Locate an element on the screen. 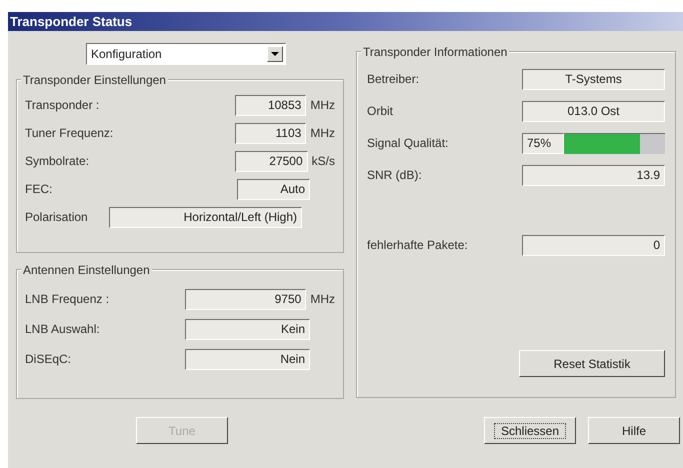  value-field: 0 is located at coordinates (593, 245).